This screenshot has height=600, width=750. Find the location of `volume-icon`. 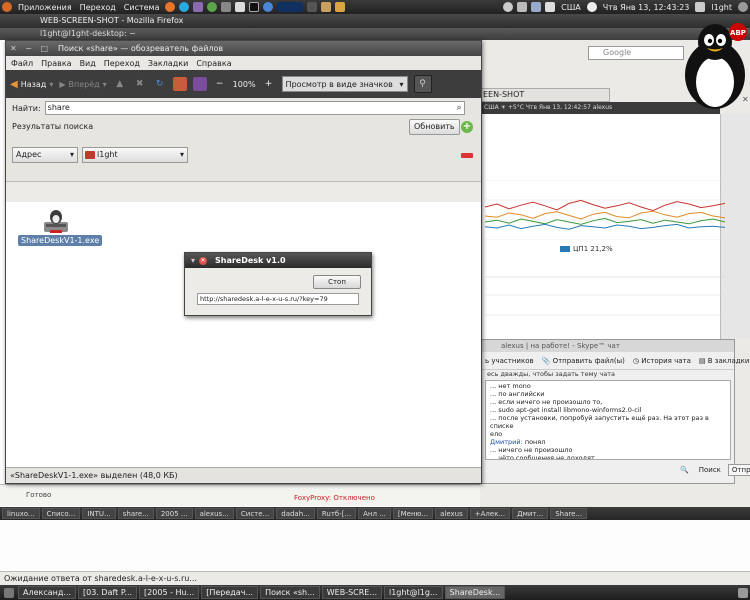

volume-icon is located at coordinates (522, 7).